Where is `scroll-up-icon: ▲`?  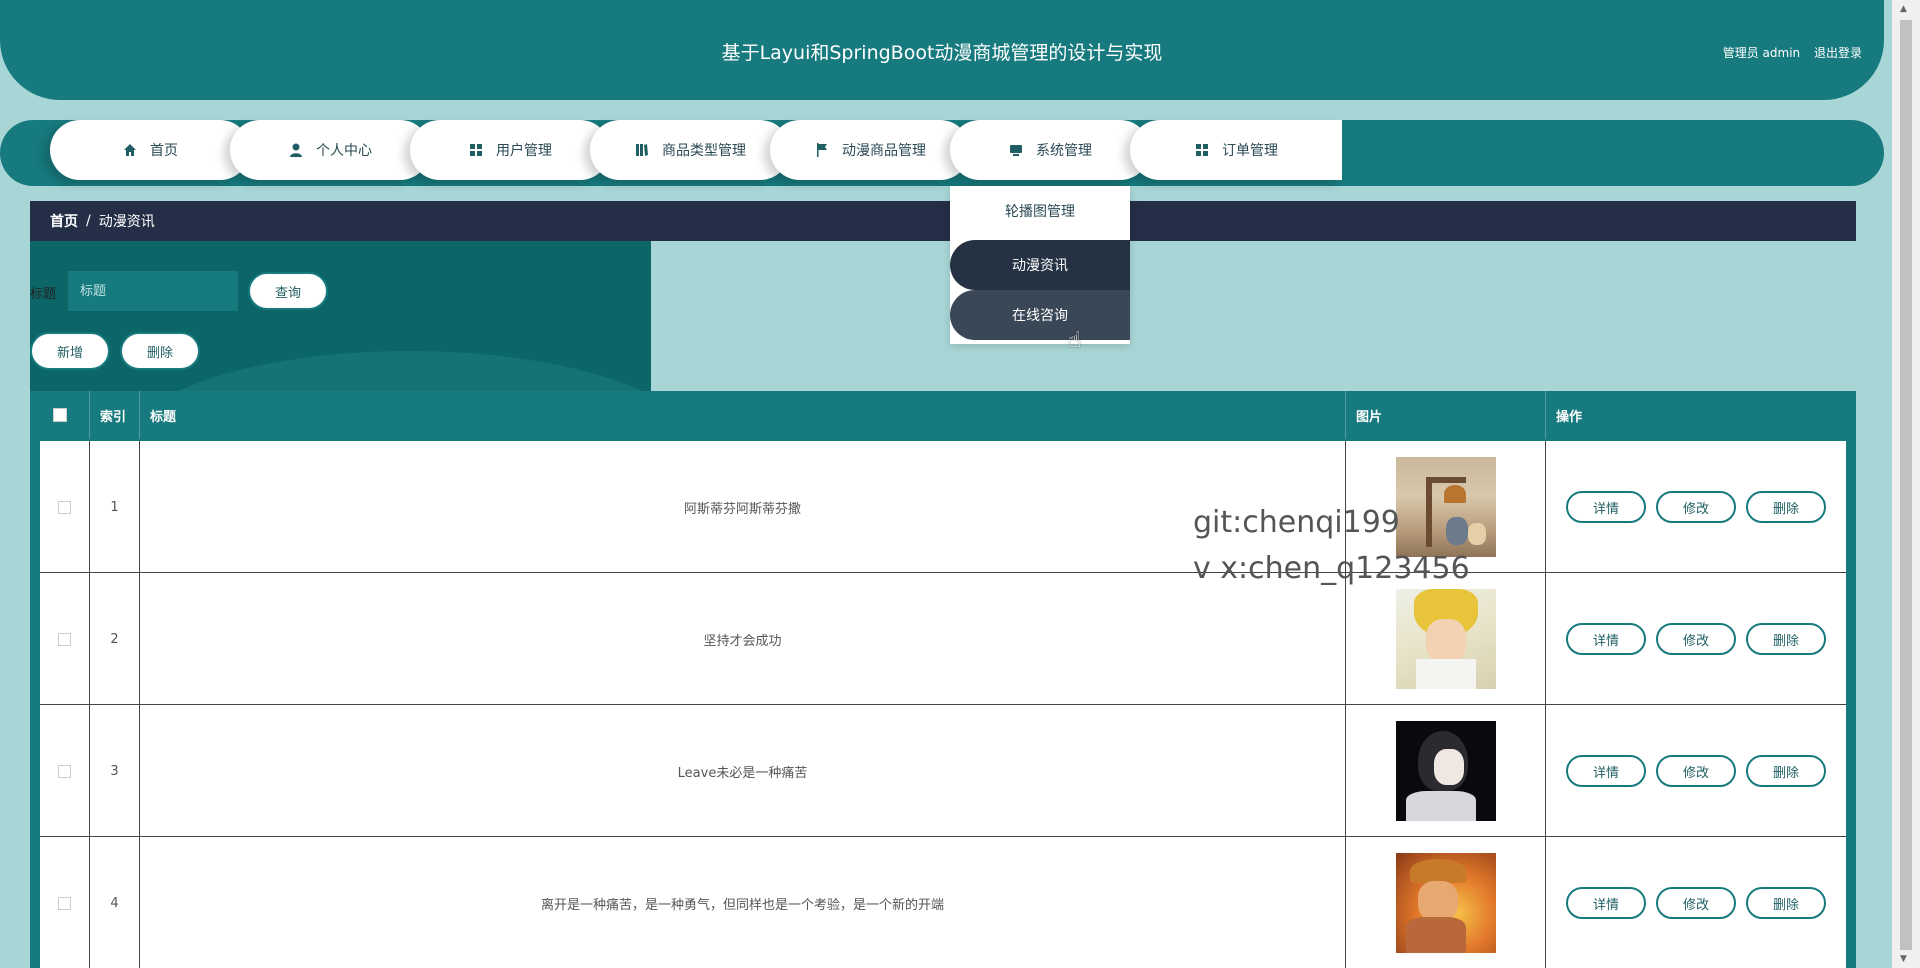
scroll-up-icon: ▲ is located at coordinates (1903, 9).